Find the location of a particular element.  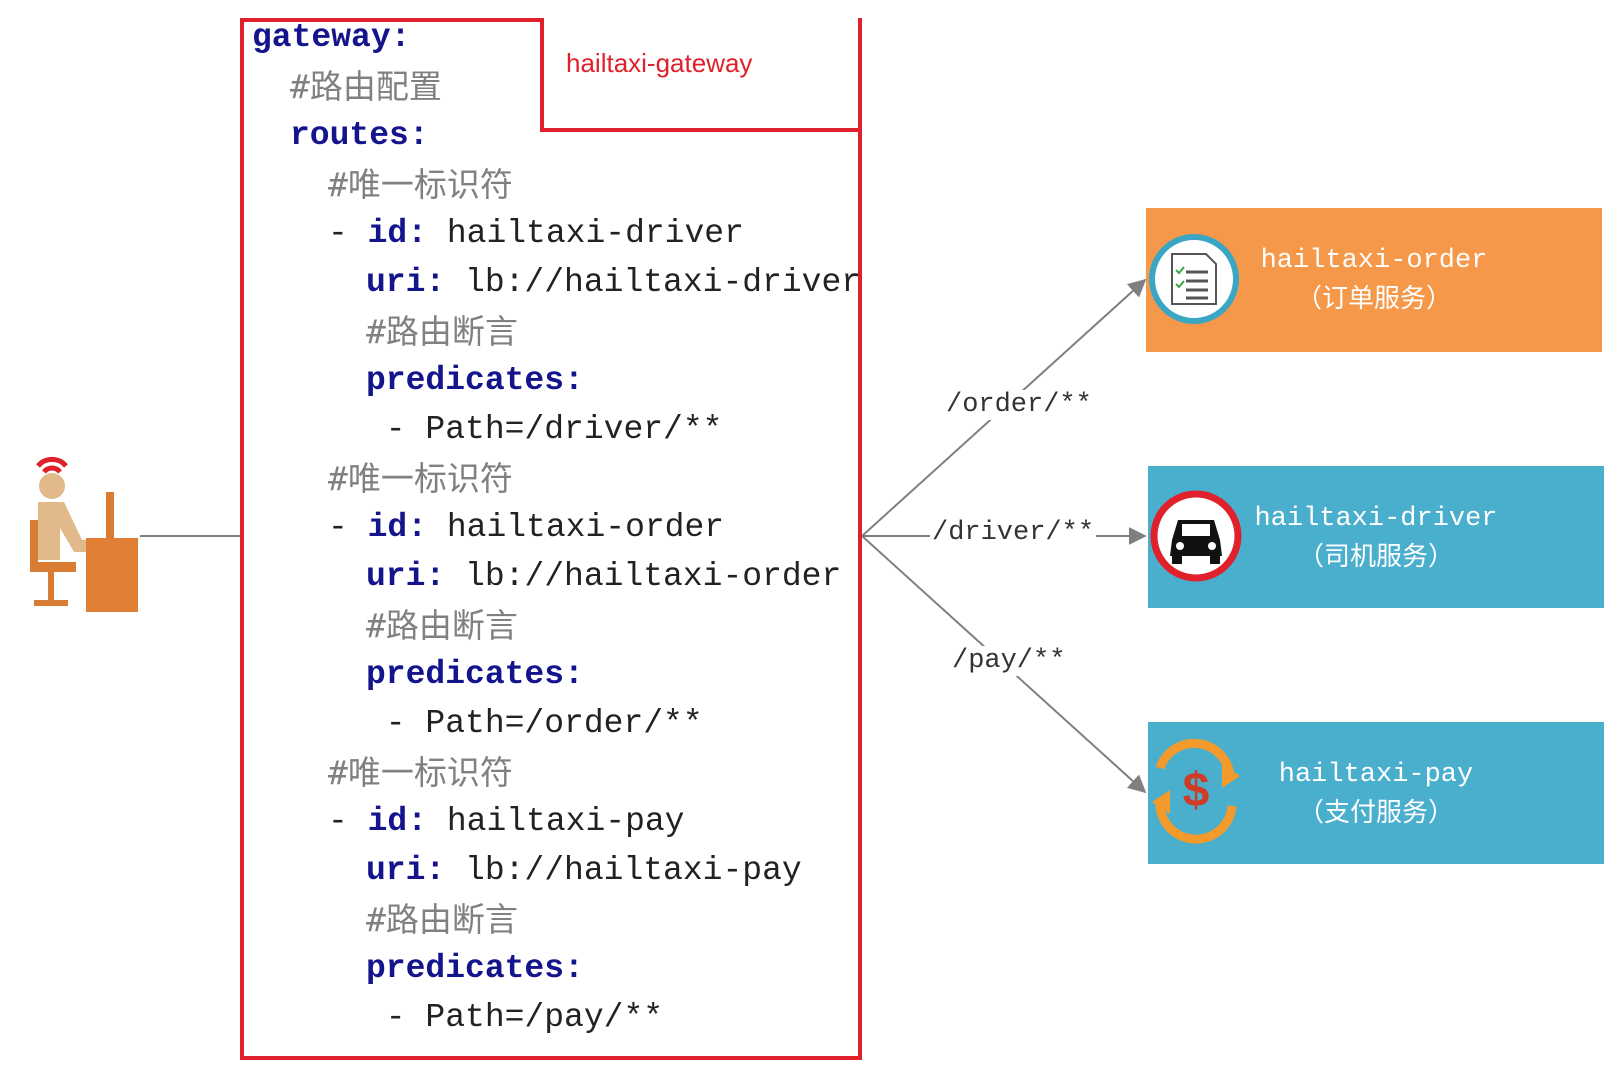

service-driver-title: hailtaxi-driver is located at coordinates (1376, 519).